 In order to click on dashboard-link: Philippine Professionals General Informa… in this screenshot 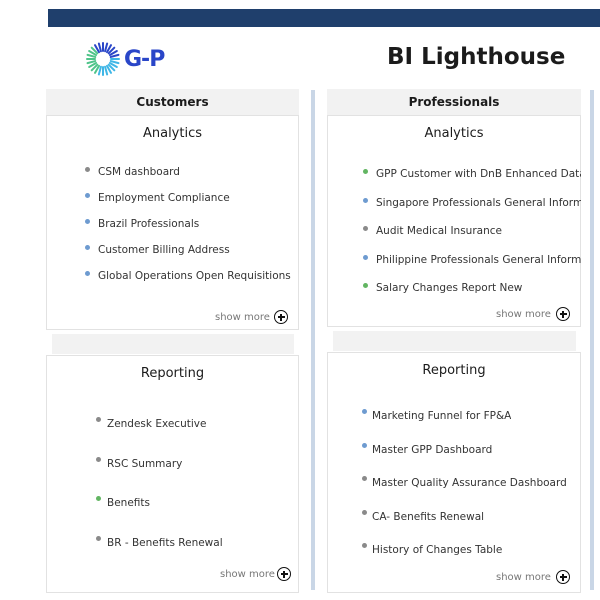, I will do `click(478, 260)`.